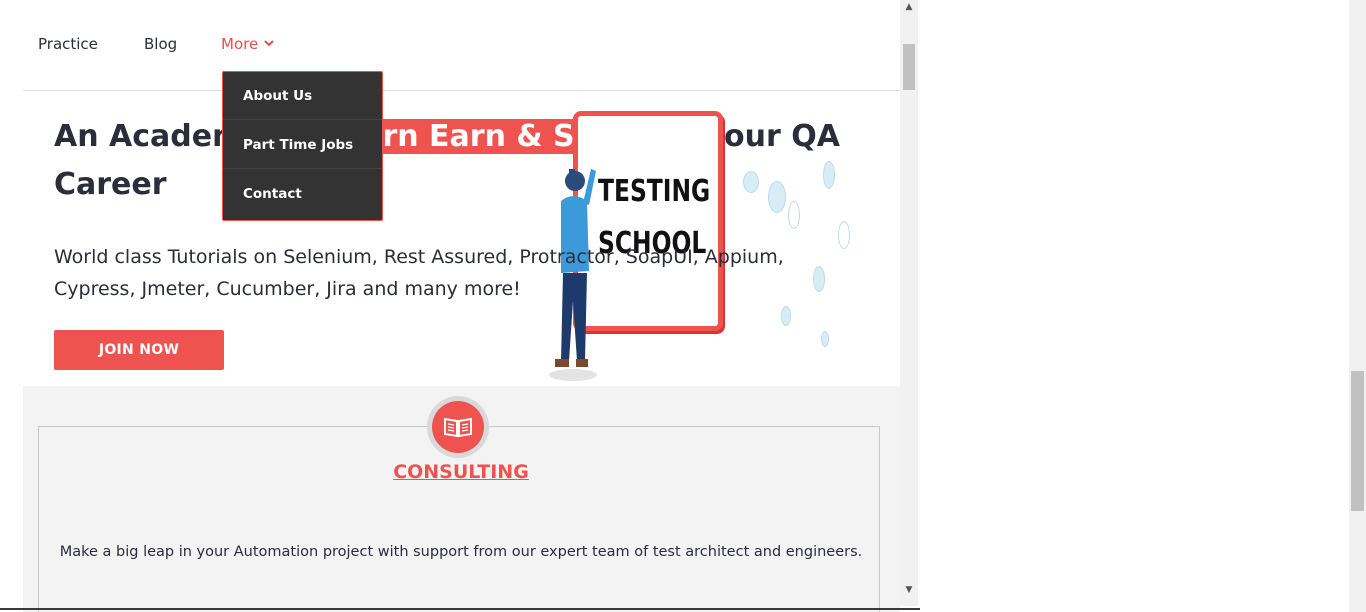 The height and width of the screenshot is (612, 1366). I want to click on scroll-up-arrow-icon: ▲, so click(909, 7).